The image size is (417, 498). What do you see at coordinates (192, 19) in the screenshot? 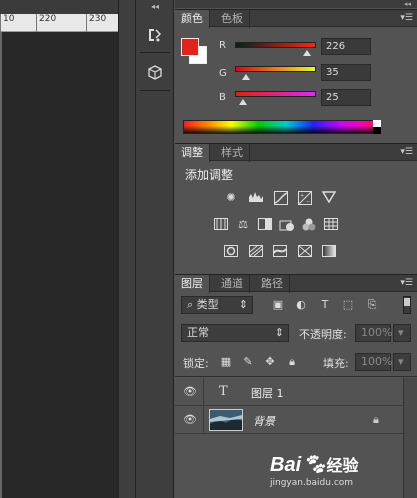
I see `tab-color: 颜色` at bounding box center [192, 19].